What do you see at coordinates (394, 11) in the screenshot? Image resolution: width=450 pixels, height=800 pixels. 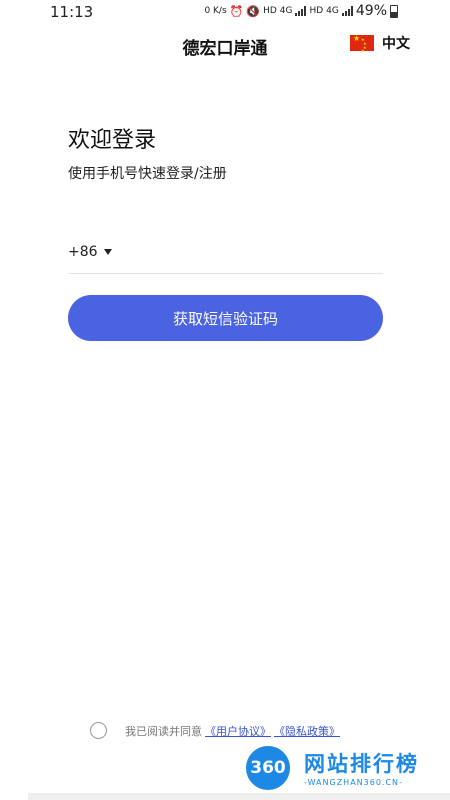 I see `battery-icon` at bounding box center [394, 11].